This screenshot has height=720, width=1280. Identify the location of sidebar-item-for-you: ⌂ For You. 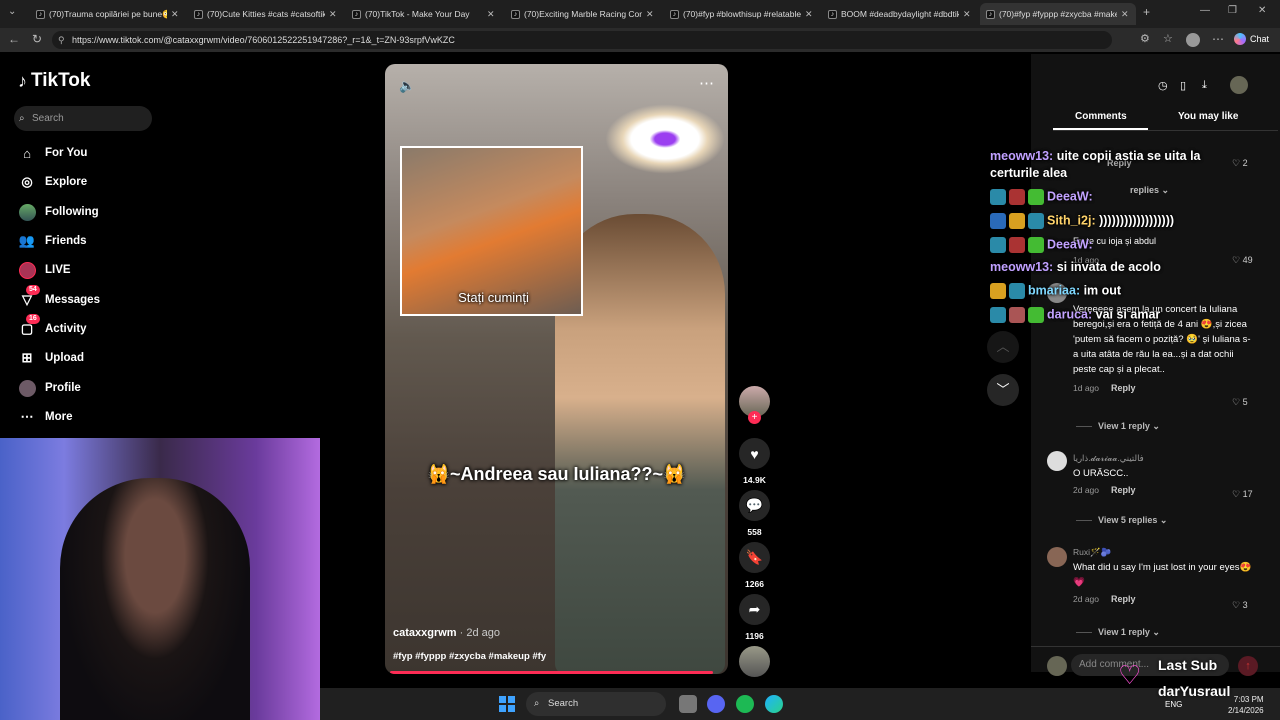
(52, 153).